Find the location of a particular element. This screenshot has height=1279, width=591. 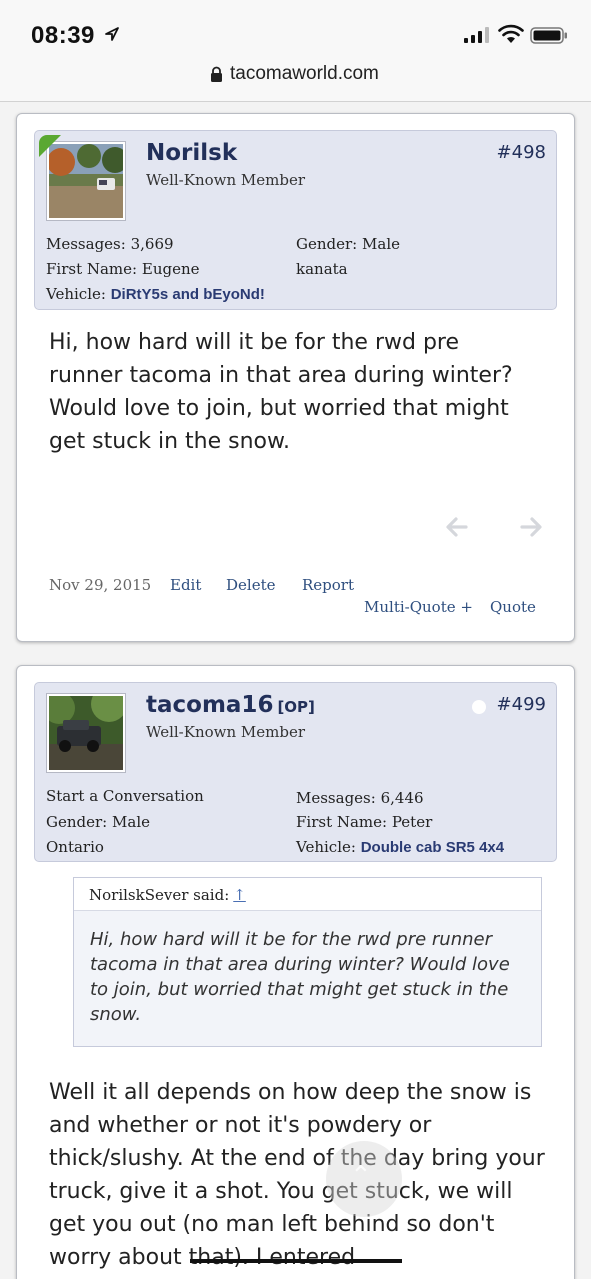

info-vehicle: Vehicle: Double cab SR5 4x4 is located at coordinates (400, 847).